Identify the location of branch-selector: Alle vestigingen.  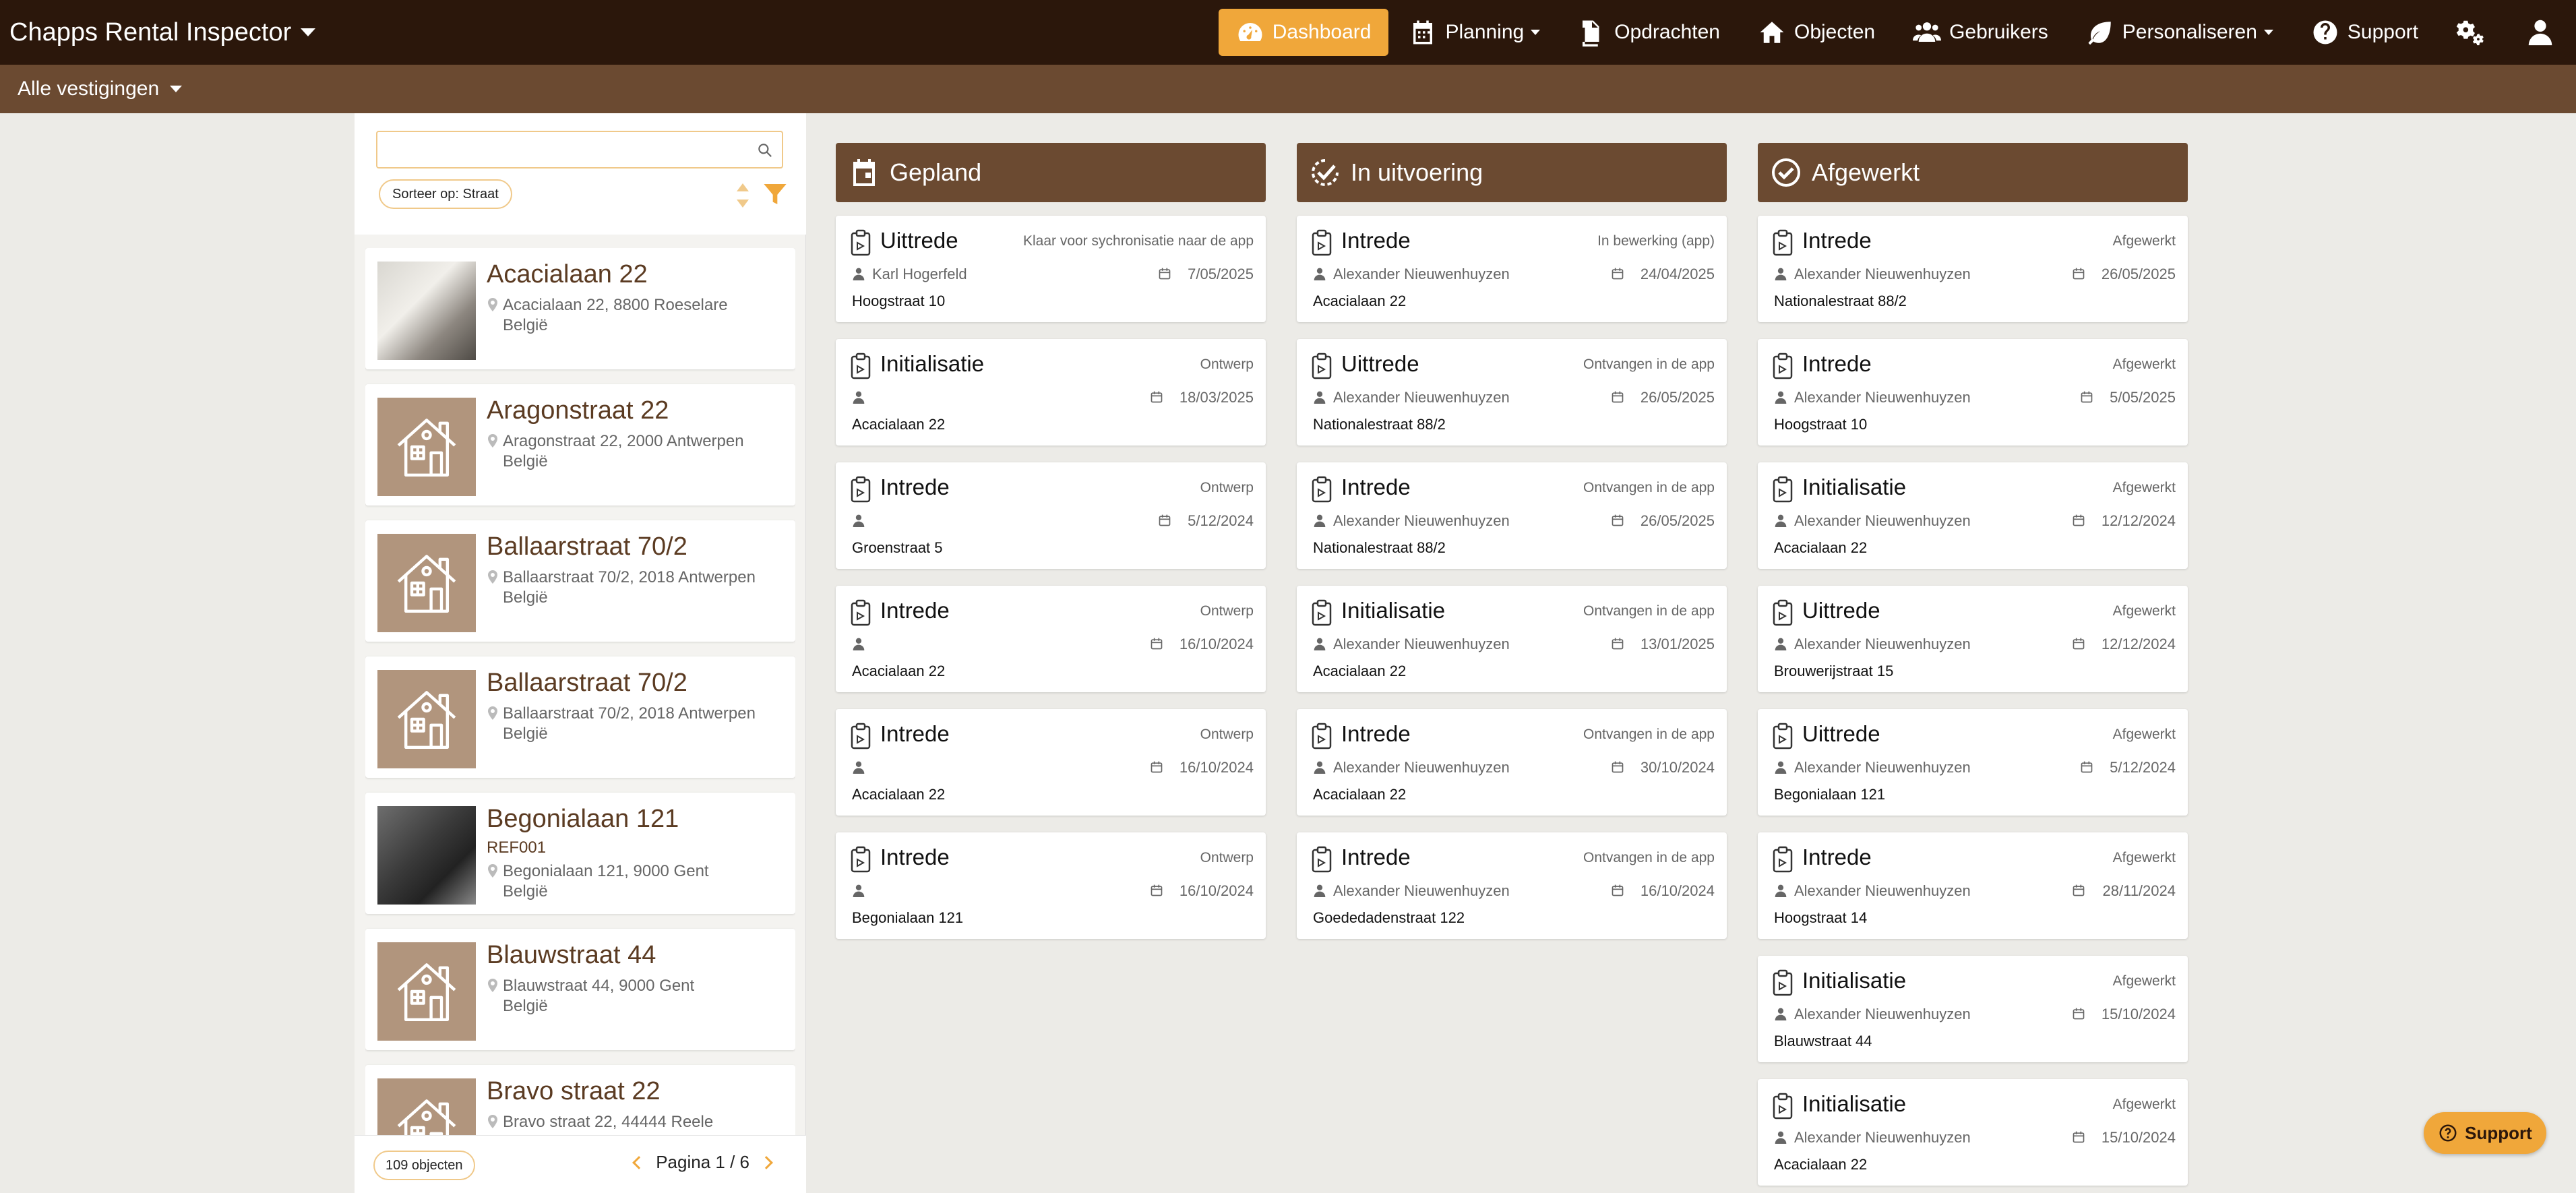
(1288, 89).